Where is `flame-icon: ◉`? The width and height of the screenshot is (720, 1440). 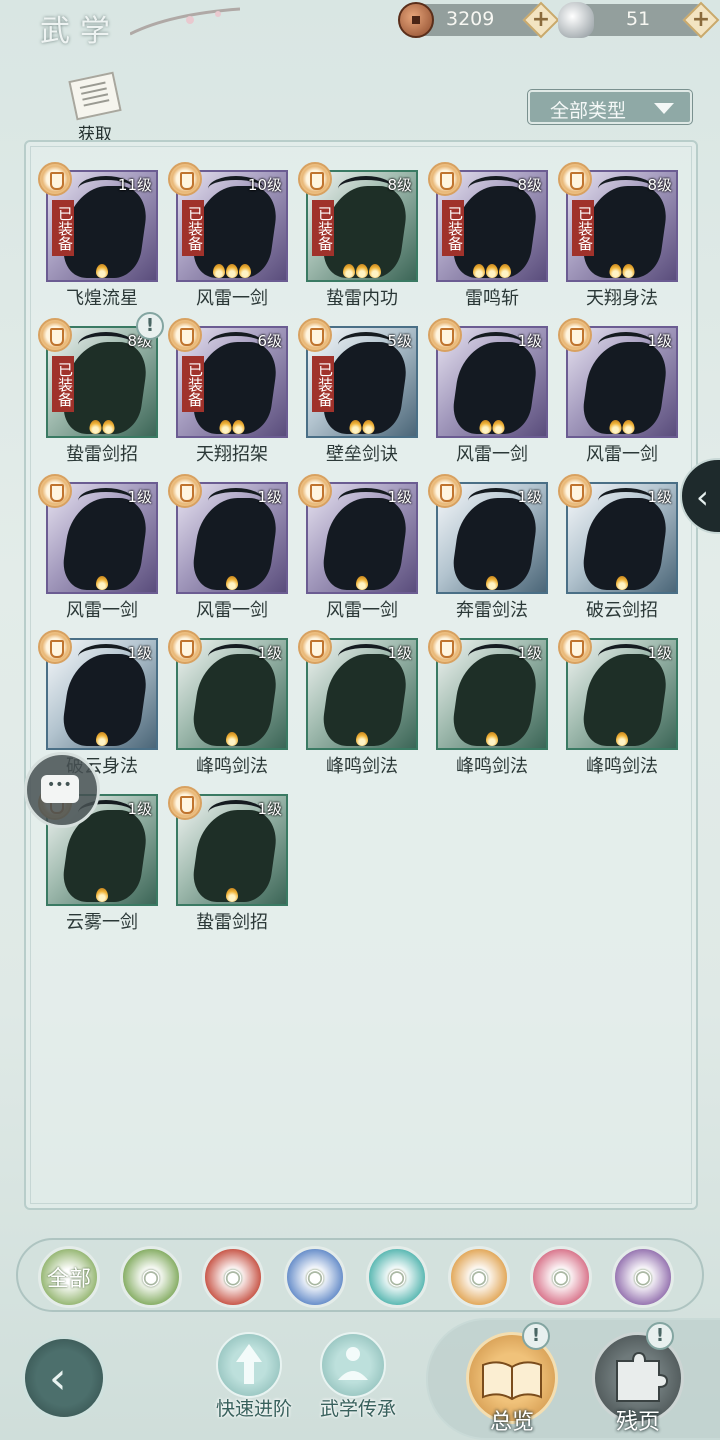 flame-icon: ◉ is located at coordinates (233, 1277).